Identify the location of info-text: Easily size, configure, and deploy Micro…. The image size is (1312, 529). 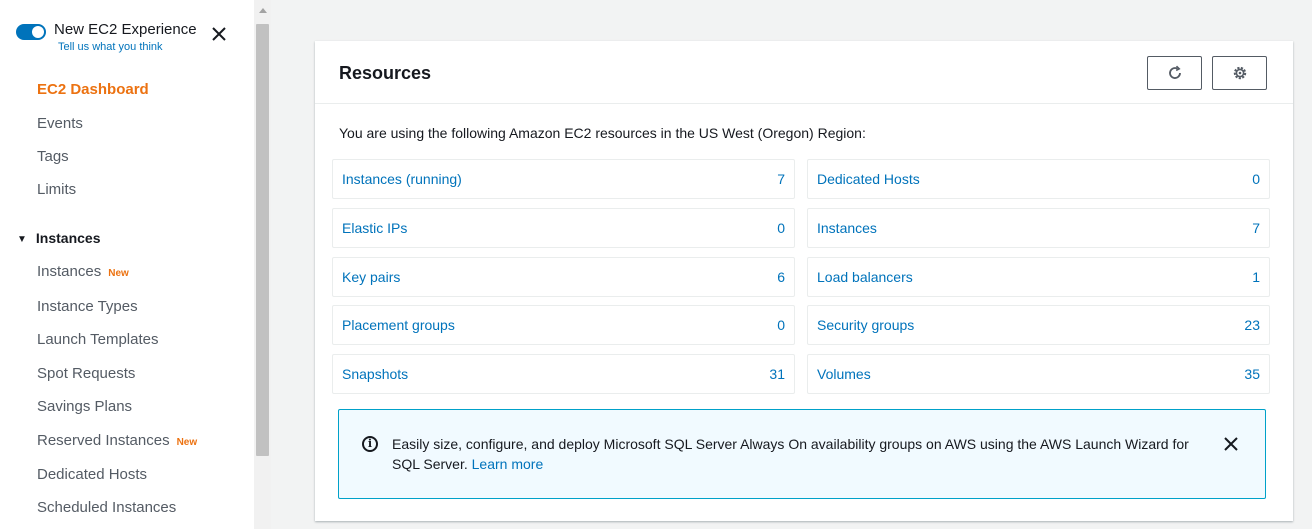
(792, 454).